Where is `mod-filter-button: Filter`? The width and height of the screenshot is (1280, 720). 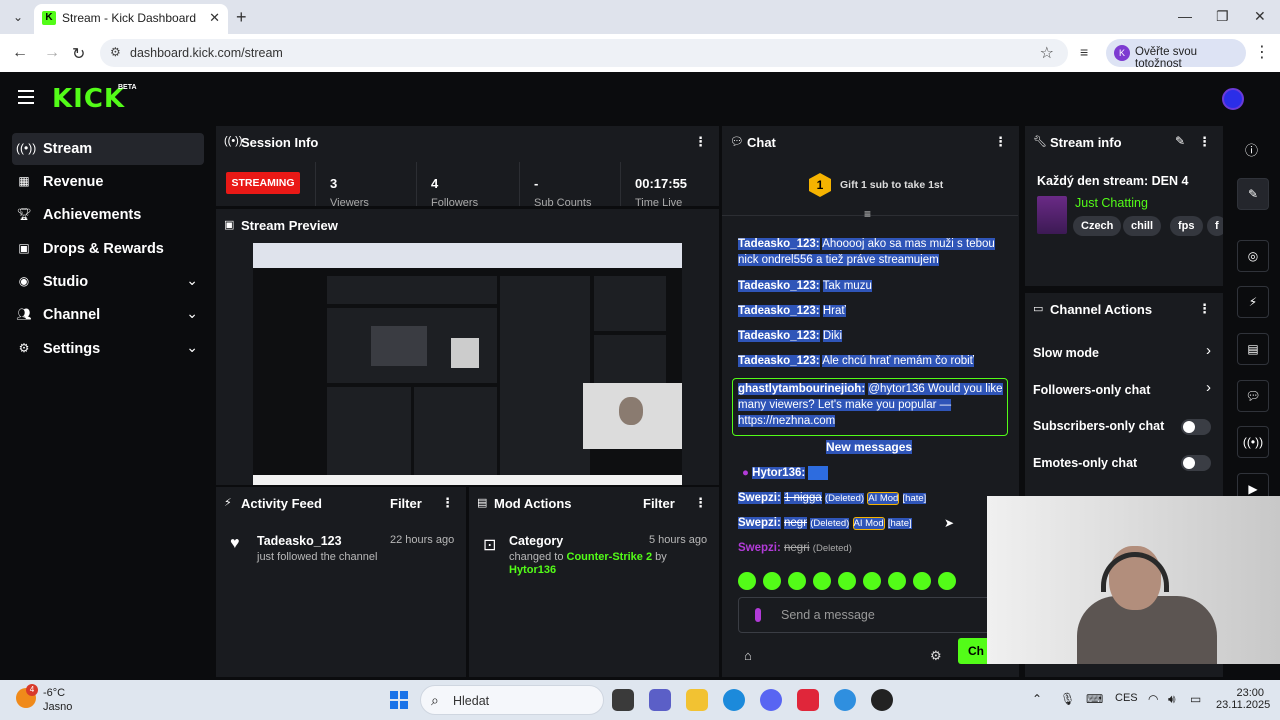
mod-filter-button: Filter is located at coordinates (659, 503).